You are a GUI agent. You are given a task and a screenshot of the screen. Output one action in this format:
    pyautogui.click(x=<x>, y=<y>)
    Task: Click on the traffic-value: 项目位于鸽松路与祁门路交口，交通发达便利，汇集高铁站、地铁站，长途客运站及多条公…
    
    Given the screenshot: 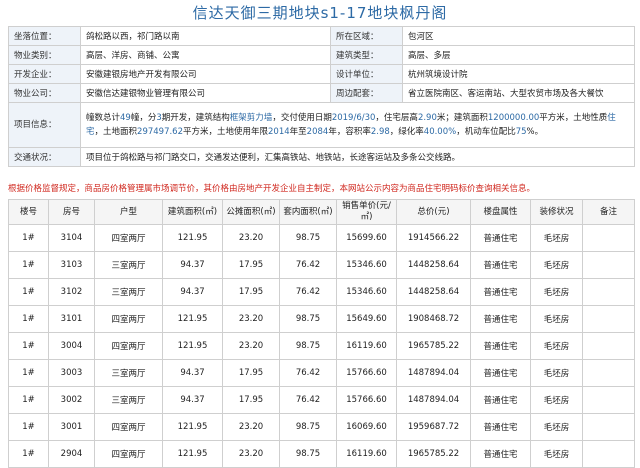 What is the action you would take?
    pyautogui.click(x=357, y=157)
    